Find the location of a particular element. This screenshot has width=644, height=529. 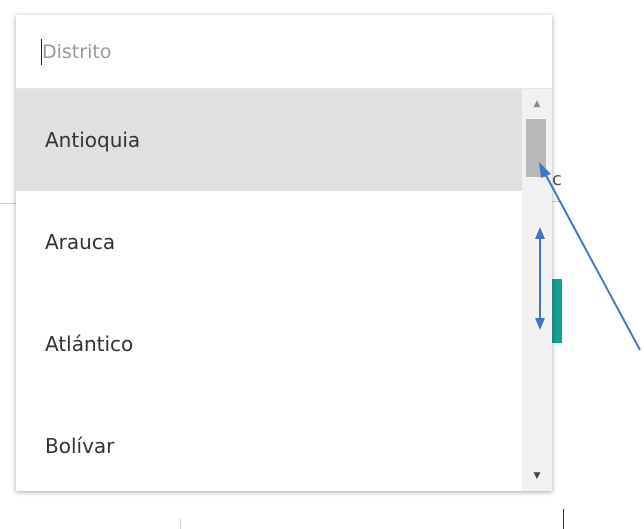

options-scrollbar: ▲ ▼ is located at coordinates (537, 290).